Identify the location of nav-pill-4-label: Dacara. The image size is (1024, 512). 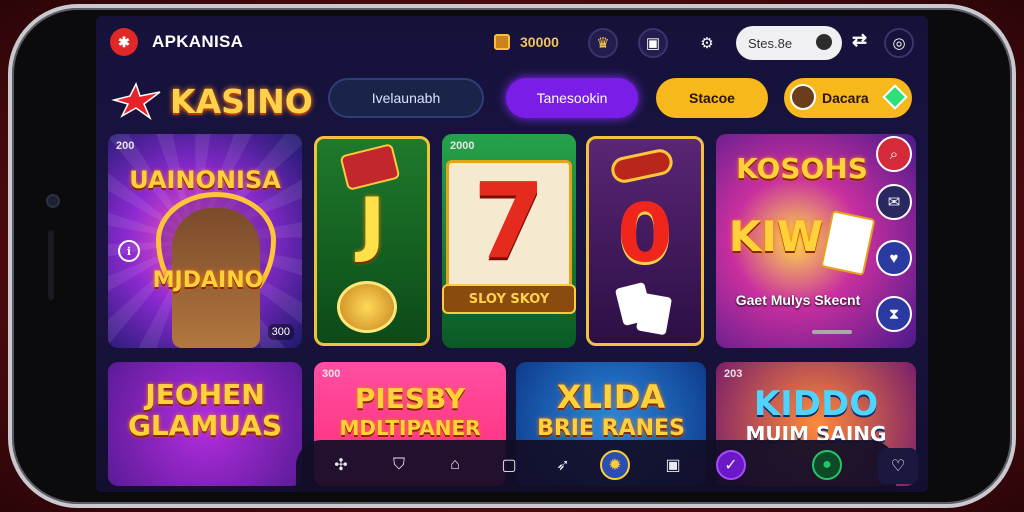
(845, 98).